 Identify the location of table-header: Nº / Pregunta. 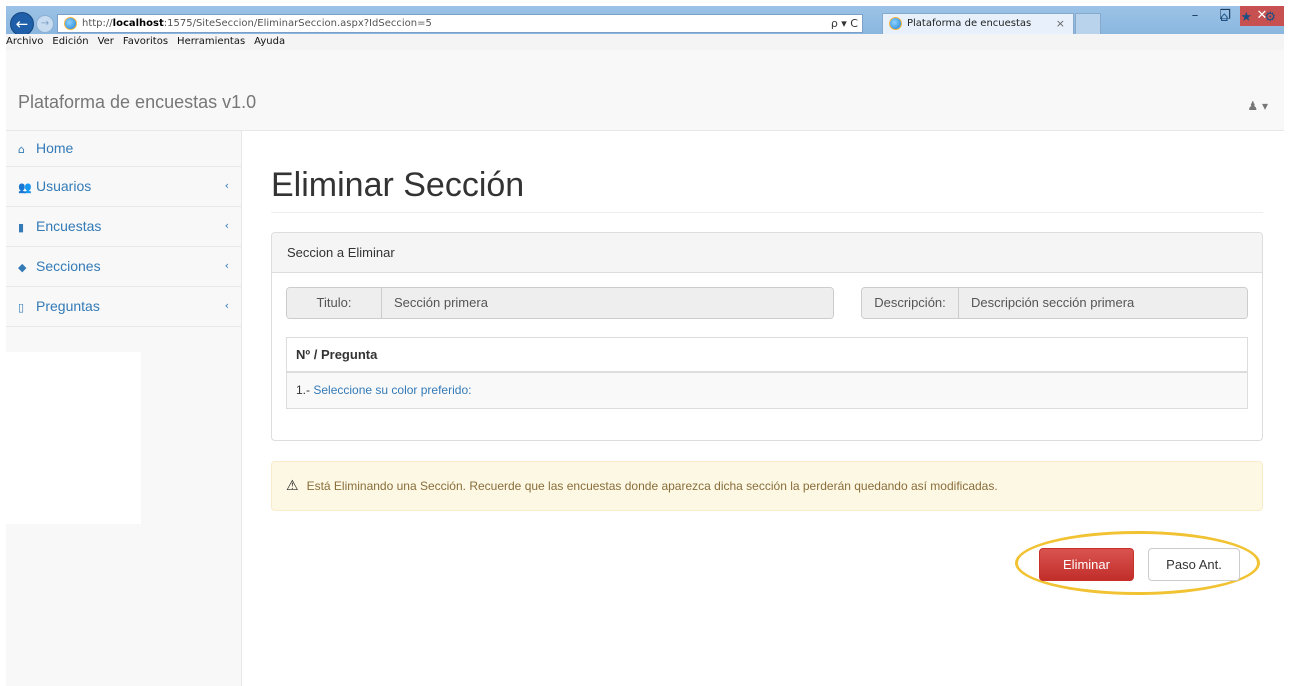
(767, 355).